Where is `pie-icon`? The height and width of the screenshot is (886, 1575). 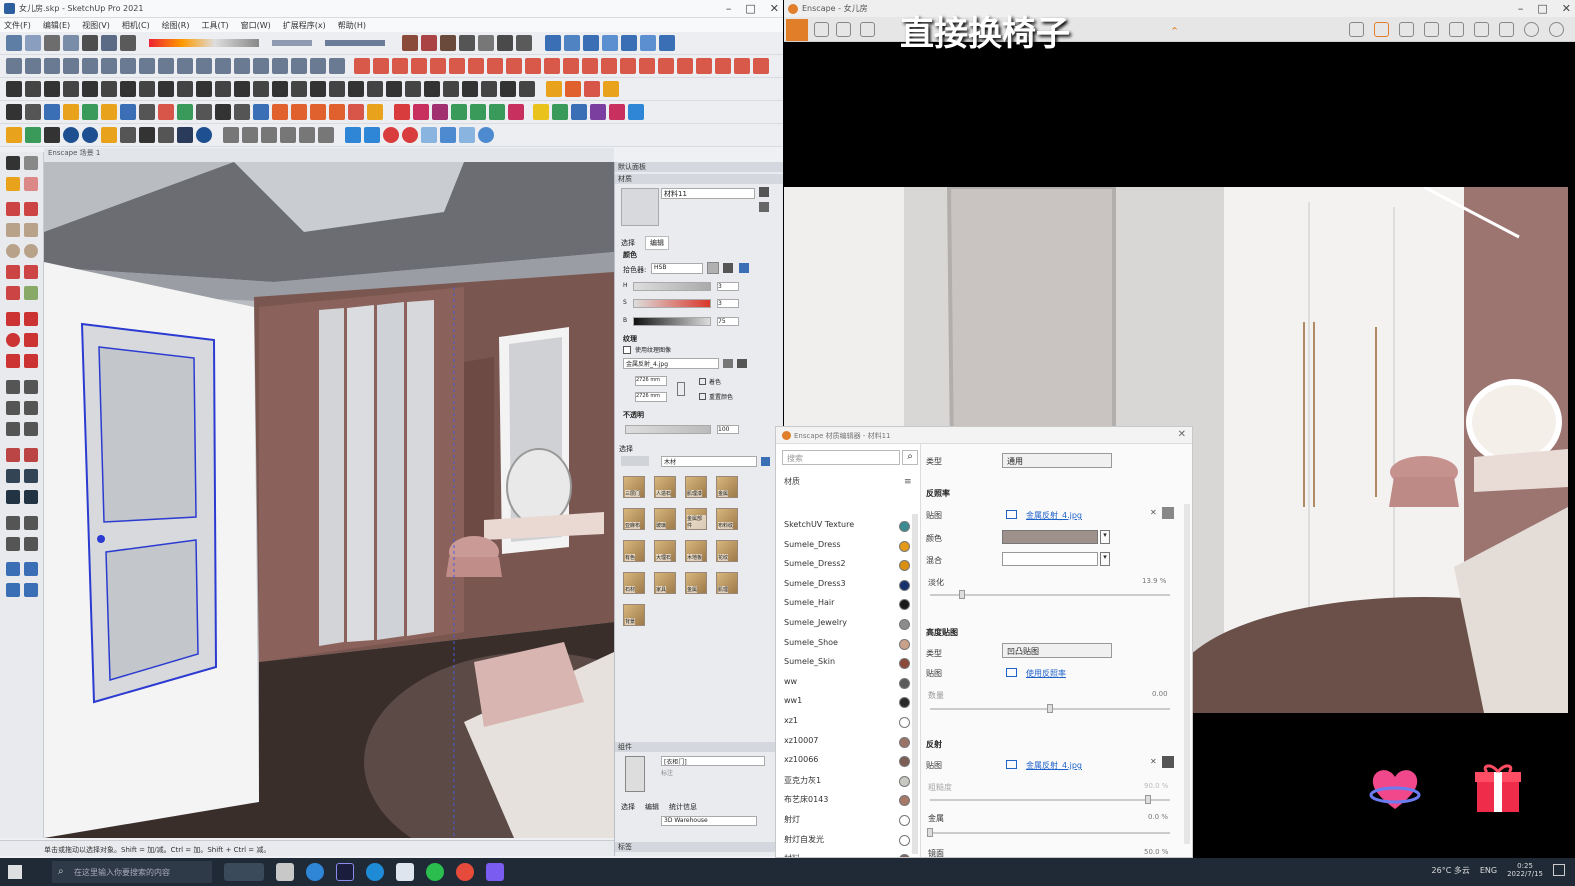 pie-icon is located at coordinates (31, 293).